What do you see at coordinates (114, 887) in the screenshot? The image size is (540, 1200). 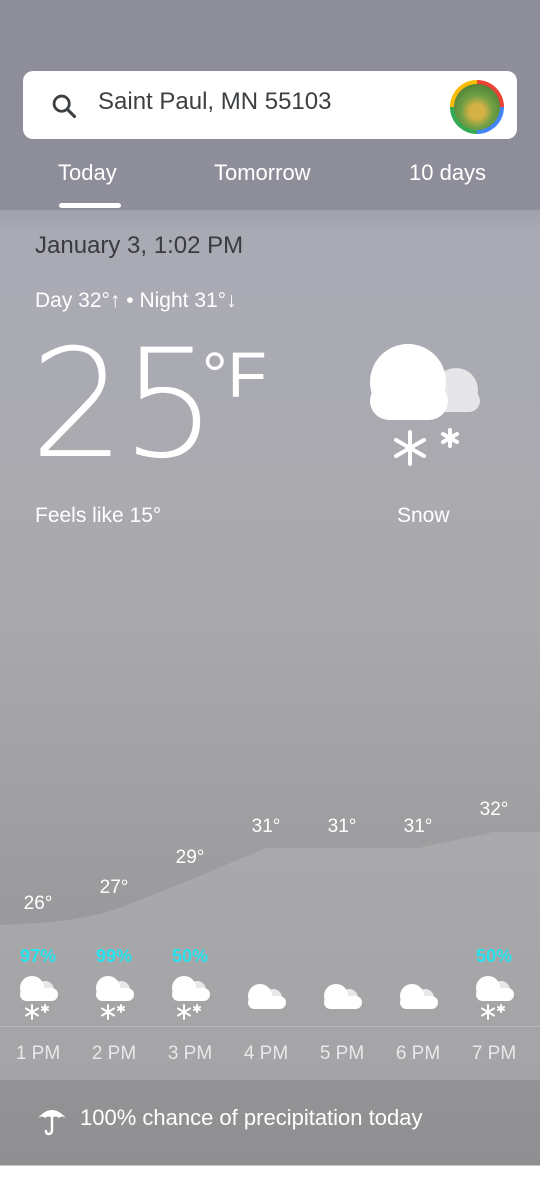 I see `hourly-temp: 27°` at bounding box center [114, 887].